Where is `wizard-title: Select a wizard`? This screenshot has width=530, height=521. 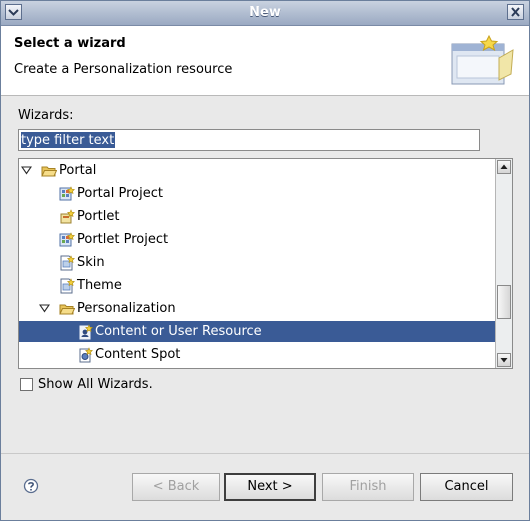 wizard-title: Select a wizard is located at coordinates (70, 43).